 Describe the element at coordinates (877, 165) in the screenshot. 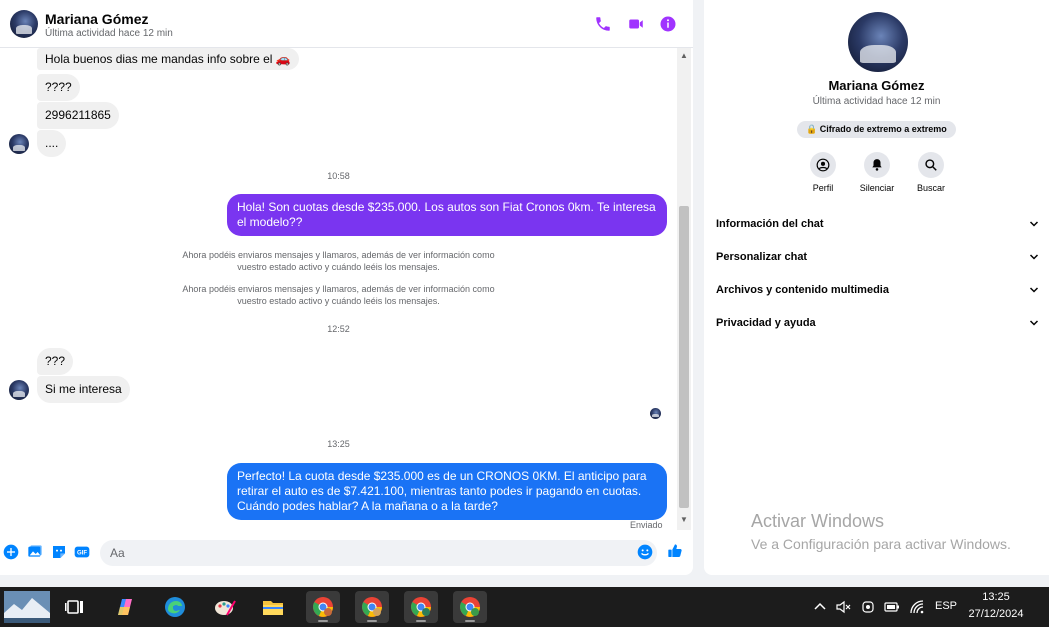

I see `bell-icon` at that location.